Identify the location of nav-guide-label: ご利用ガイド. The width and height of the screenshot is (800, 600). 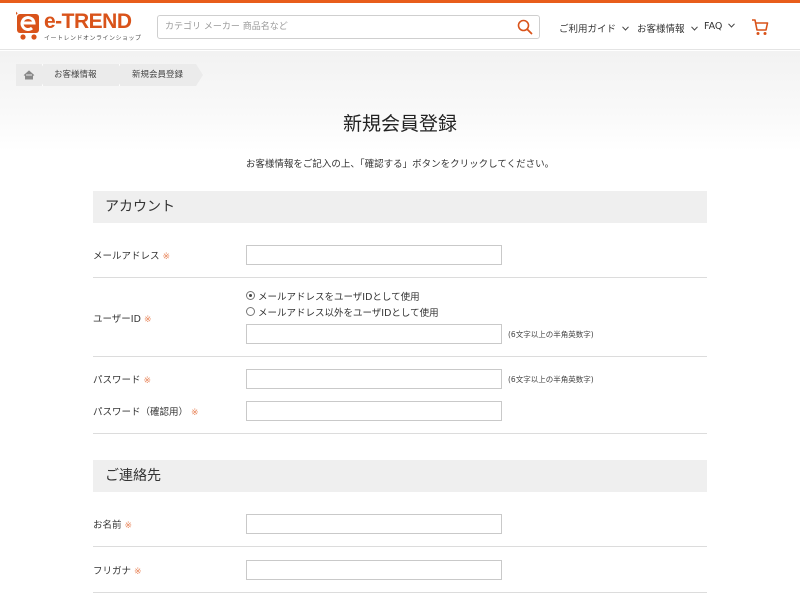
(588, 29).